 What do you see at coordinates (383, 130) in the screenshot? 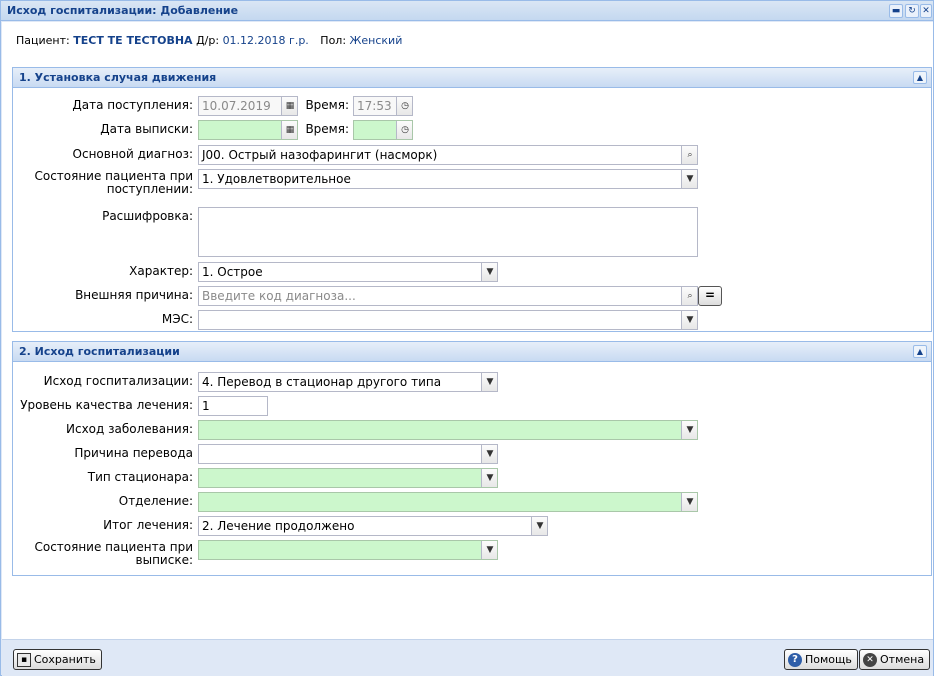
I see `discharge-time-field: ◷` at bounding box center [383, 130].